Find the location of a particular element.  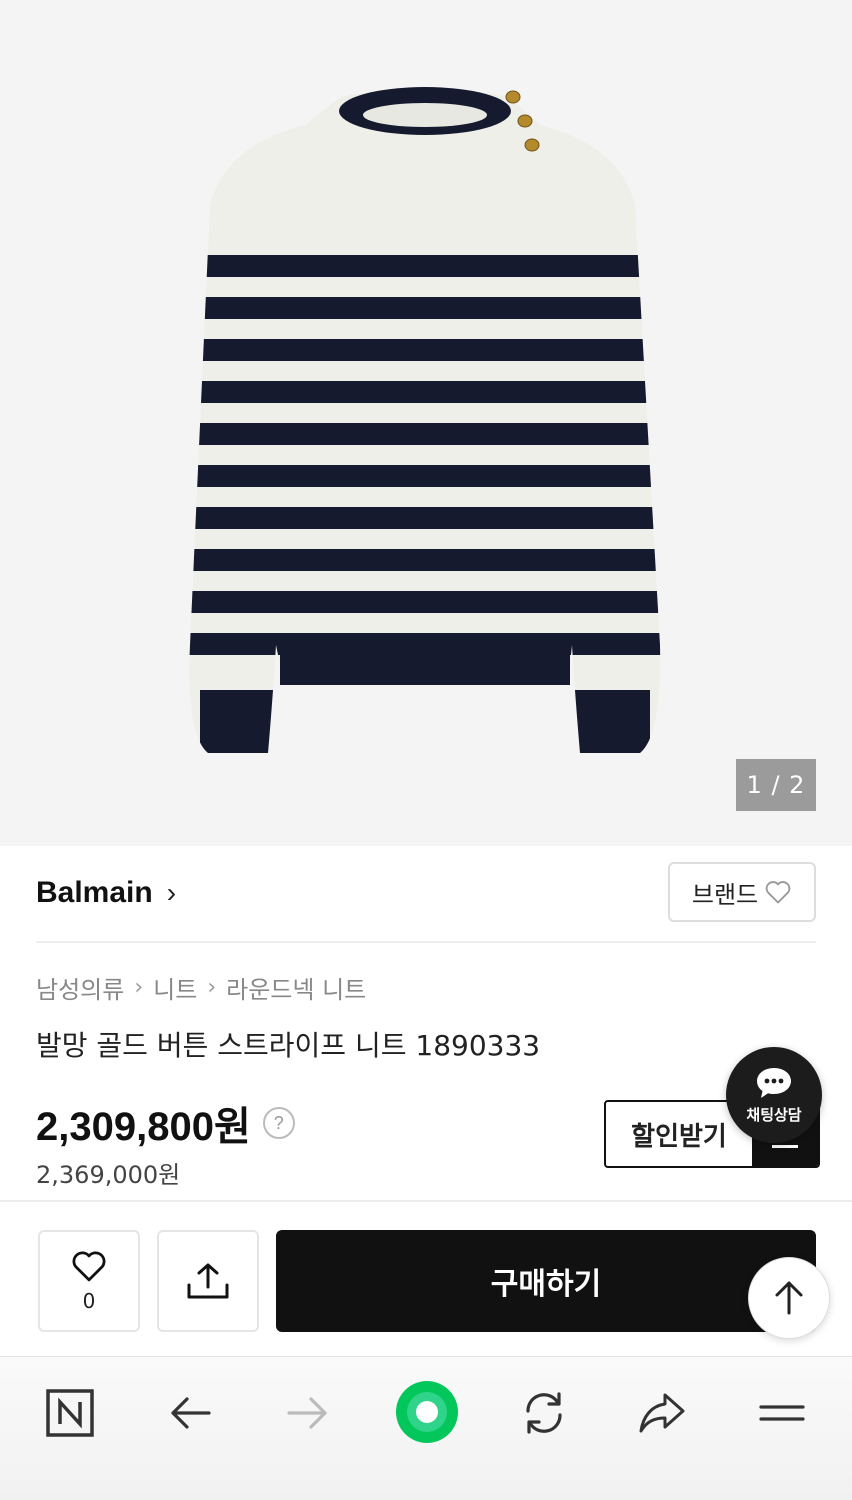

breadcrumb-item: 남성의류 is located at coordinates (80, 987).